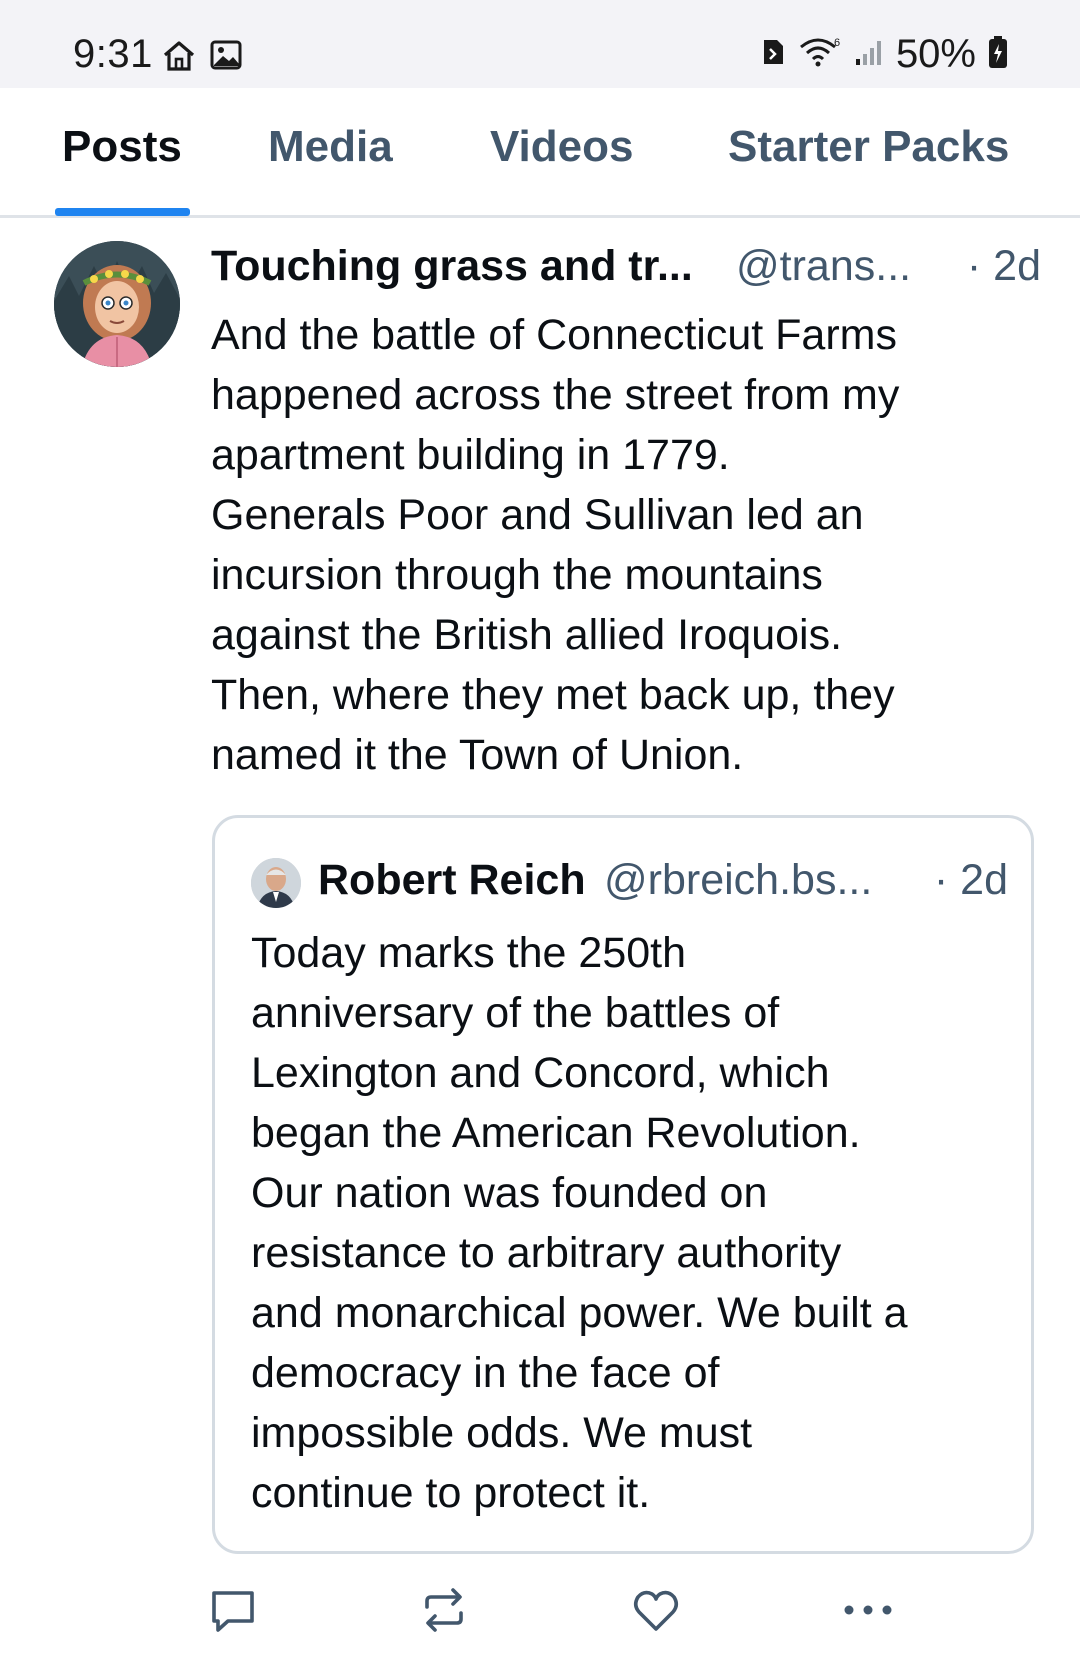 The image size is (1080, 1679). What do you see at coordinates (555, 395) in the screenshot?
I see `post-text-line: happened across the street from my` at bounding box center [555, 395].